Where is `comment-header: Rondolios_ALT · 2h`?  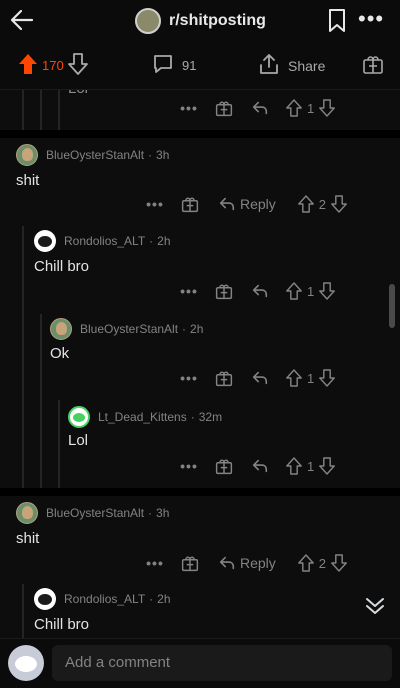
comment-header: Rondolios_ALT · 2h is located at coordinates (102, 599).